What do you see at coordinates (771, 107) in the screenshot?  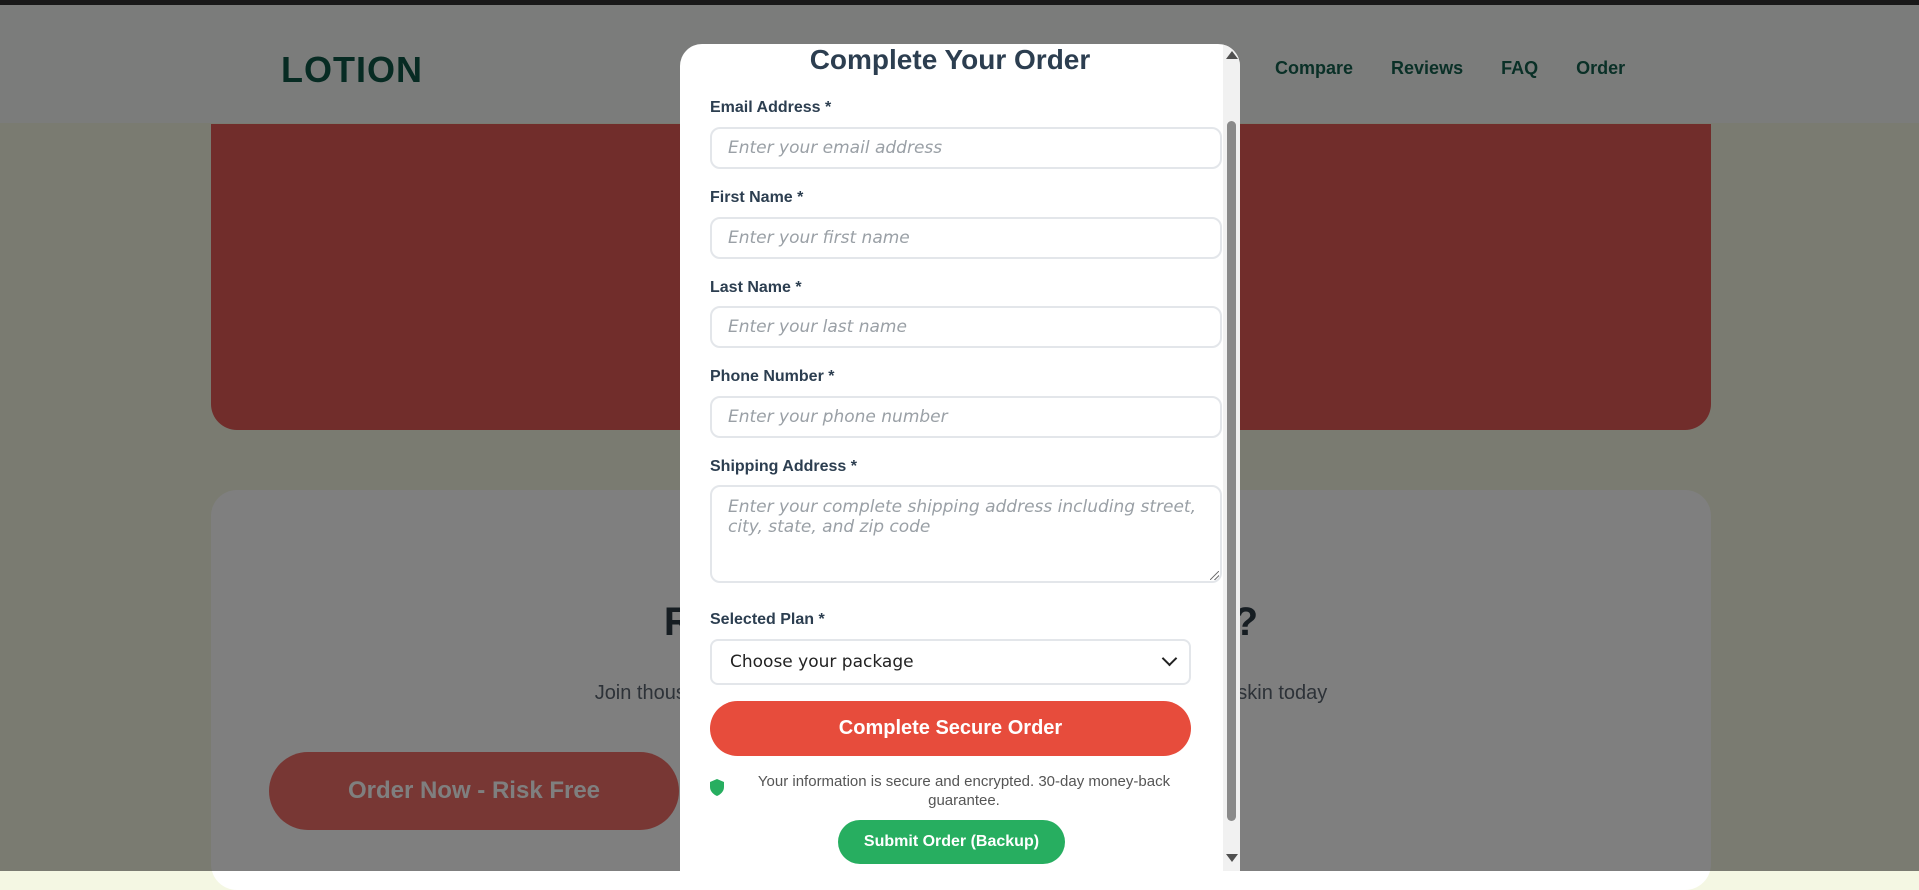 I see `email-label: Email Address *` at bounding box center [771, 107].